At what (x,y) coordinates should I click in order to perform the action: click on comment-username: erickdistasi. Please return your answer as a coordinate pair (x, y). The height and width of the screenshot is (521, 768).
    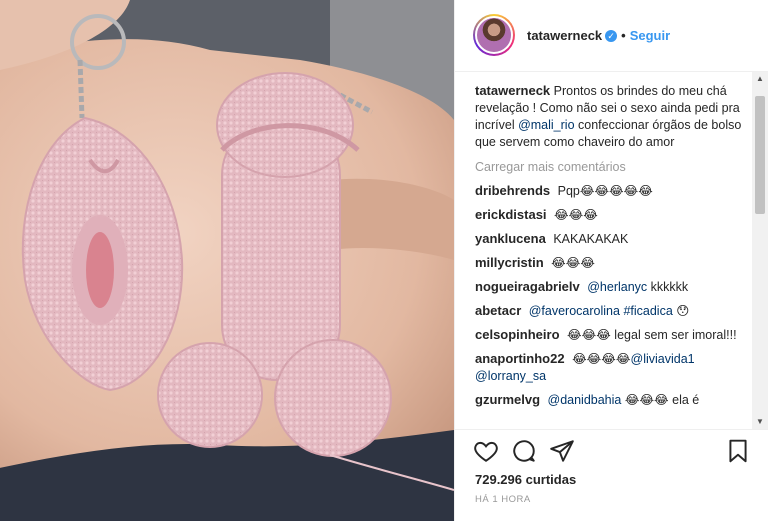
    Looking at the image, I should click on (511, 214).